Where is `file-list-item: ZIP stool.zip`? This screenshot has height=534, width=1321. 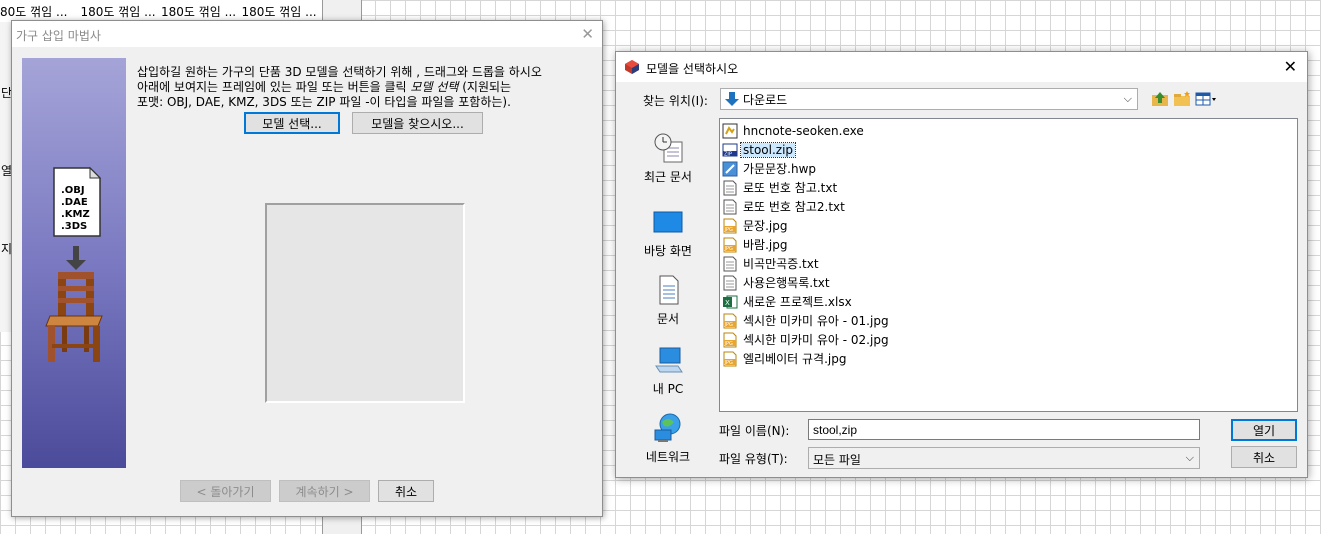
file-list-item: ZIP stool.zip is located at coordinates (1008, 149).